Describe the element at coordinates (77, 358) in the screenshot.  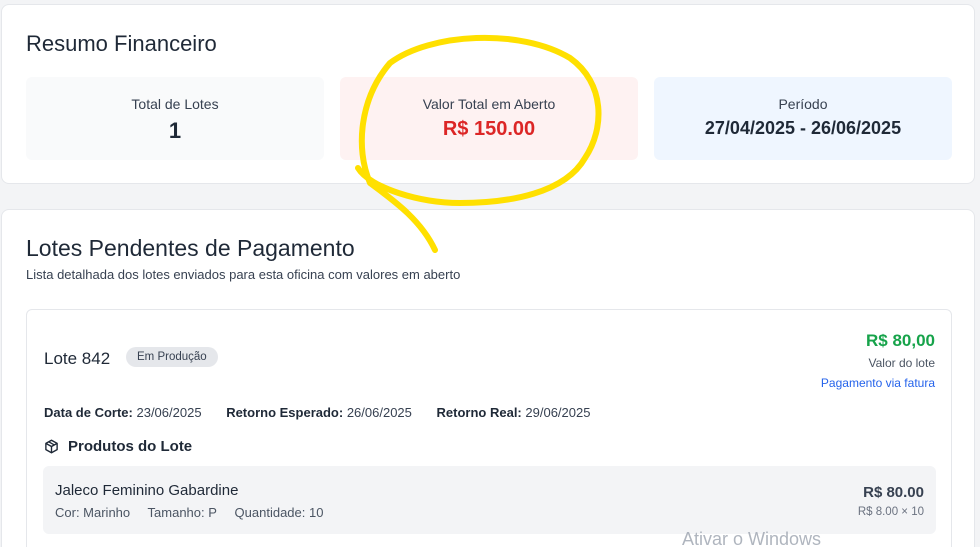
I see `lot-title: Lote 842` at that location.